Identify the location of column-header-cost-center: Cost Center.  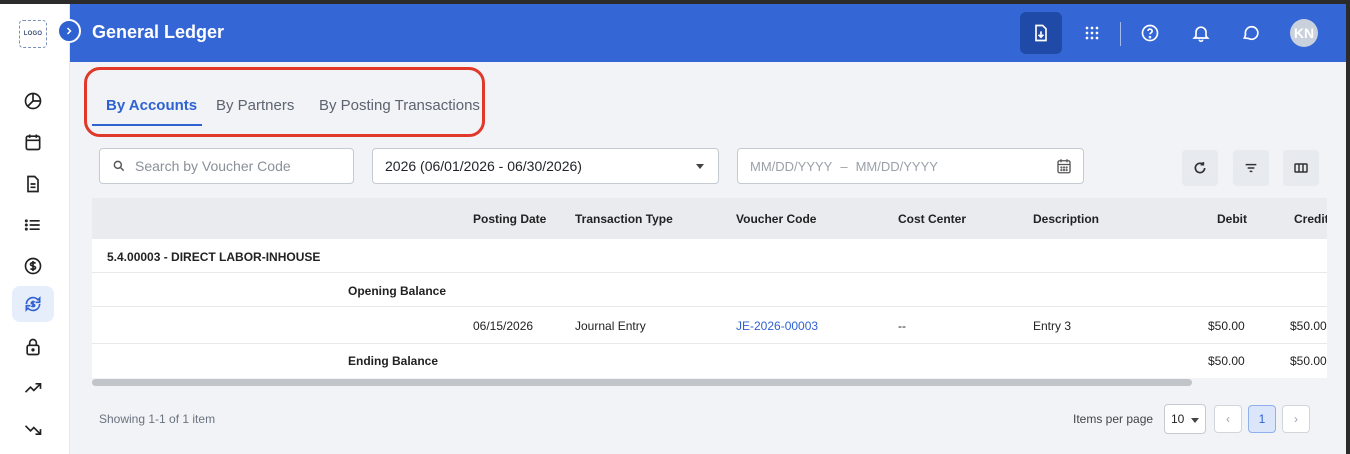
(932, 219).